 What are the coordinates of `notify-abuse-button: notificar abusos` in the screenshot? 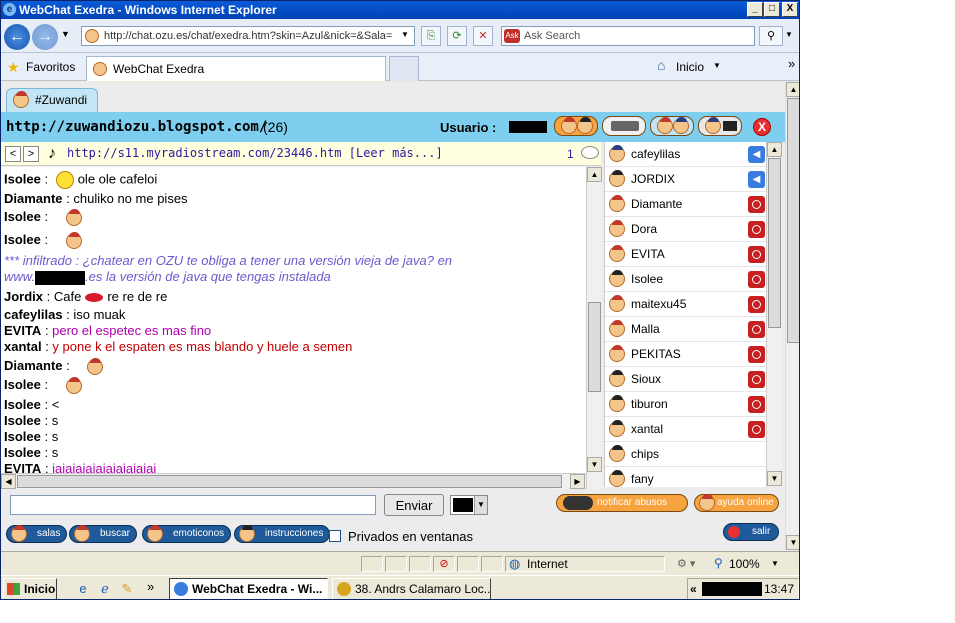 It's located at (622, 503).